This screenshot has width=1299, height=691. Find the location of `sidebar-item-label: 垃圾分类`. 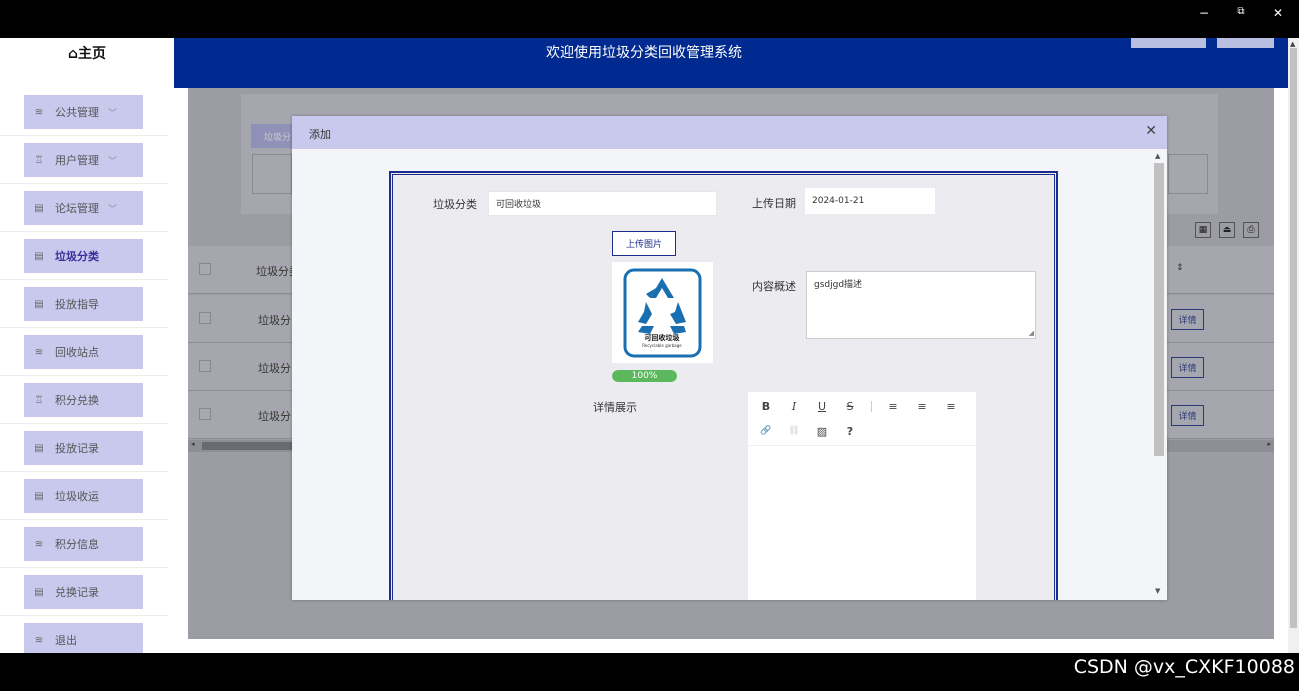

sidebar-item-label: 垃圾分类 is located at coordinates (77, 256).